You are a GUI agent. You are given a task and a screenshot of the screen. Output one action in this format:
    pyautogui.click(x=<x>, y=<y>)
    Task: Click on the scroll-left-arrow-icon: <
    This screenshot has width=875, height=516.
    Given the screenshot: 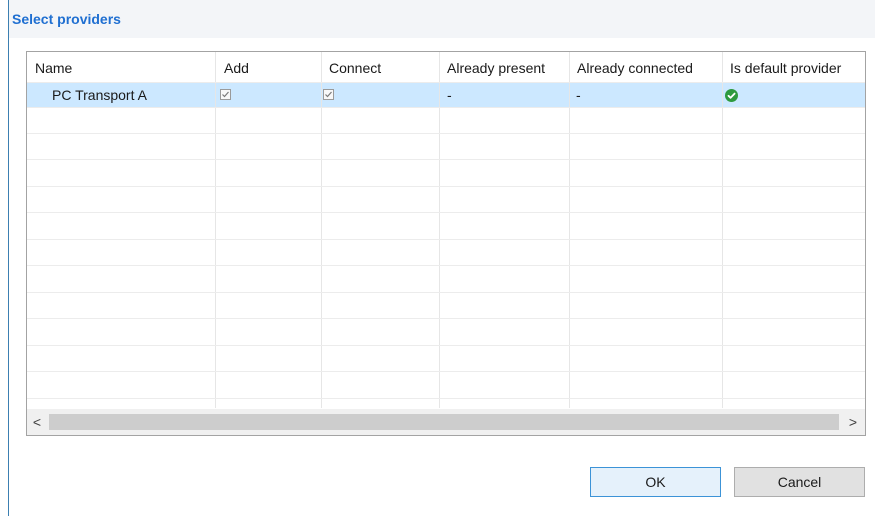 What is the action you would take?
    pyautogui.click(x=37, y=422)
    